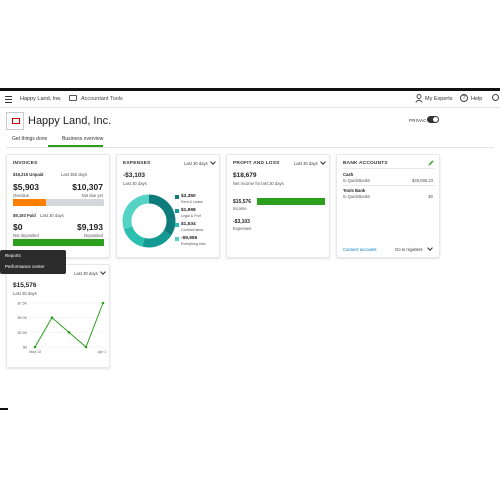  What do you see at coordinates (70, 121) in the screenshot?
I see `page-title: Happy Land, Inc.` at bounding box center [70, 121].